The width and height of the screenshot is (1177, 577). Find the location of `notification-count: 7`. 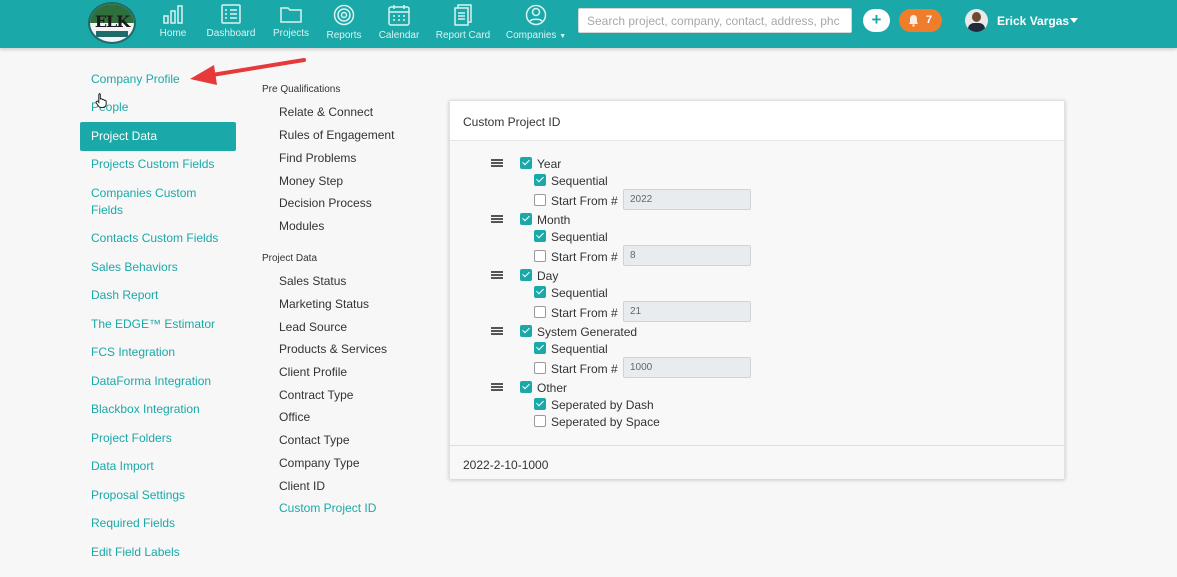

notification-count: 7 is located at coordinates (929, 20).